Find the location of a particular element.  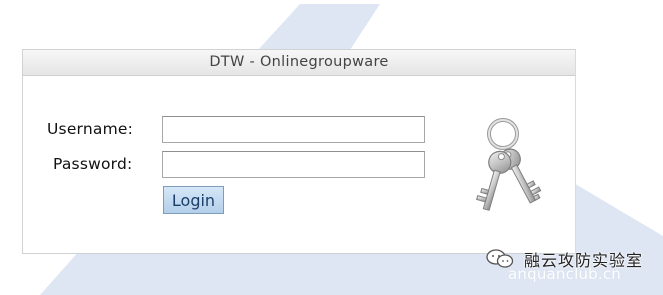

username-field is located at coordinates (293, 129).